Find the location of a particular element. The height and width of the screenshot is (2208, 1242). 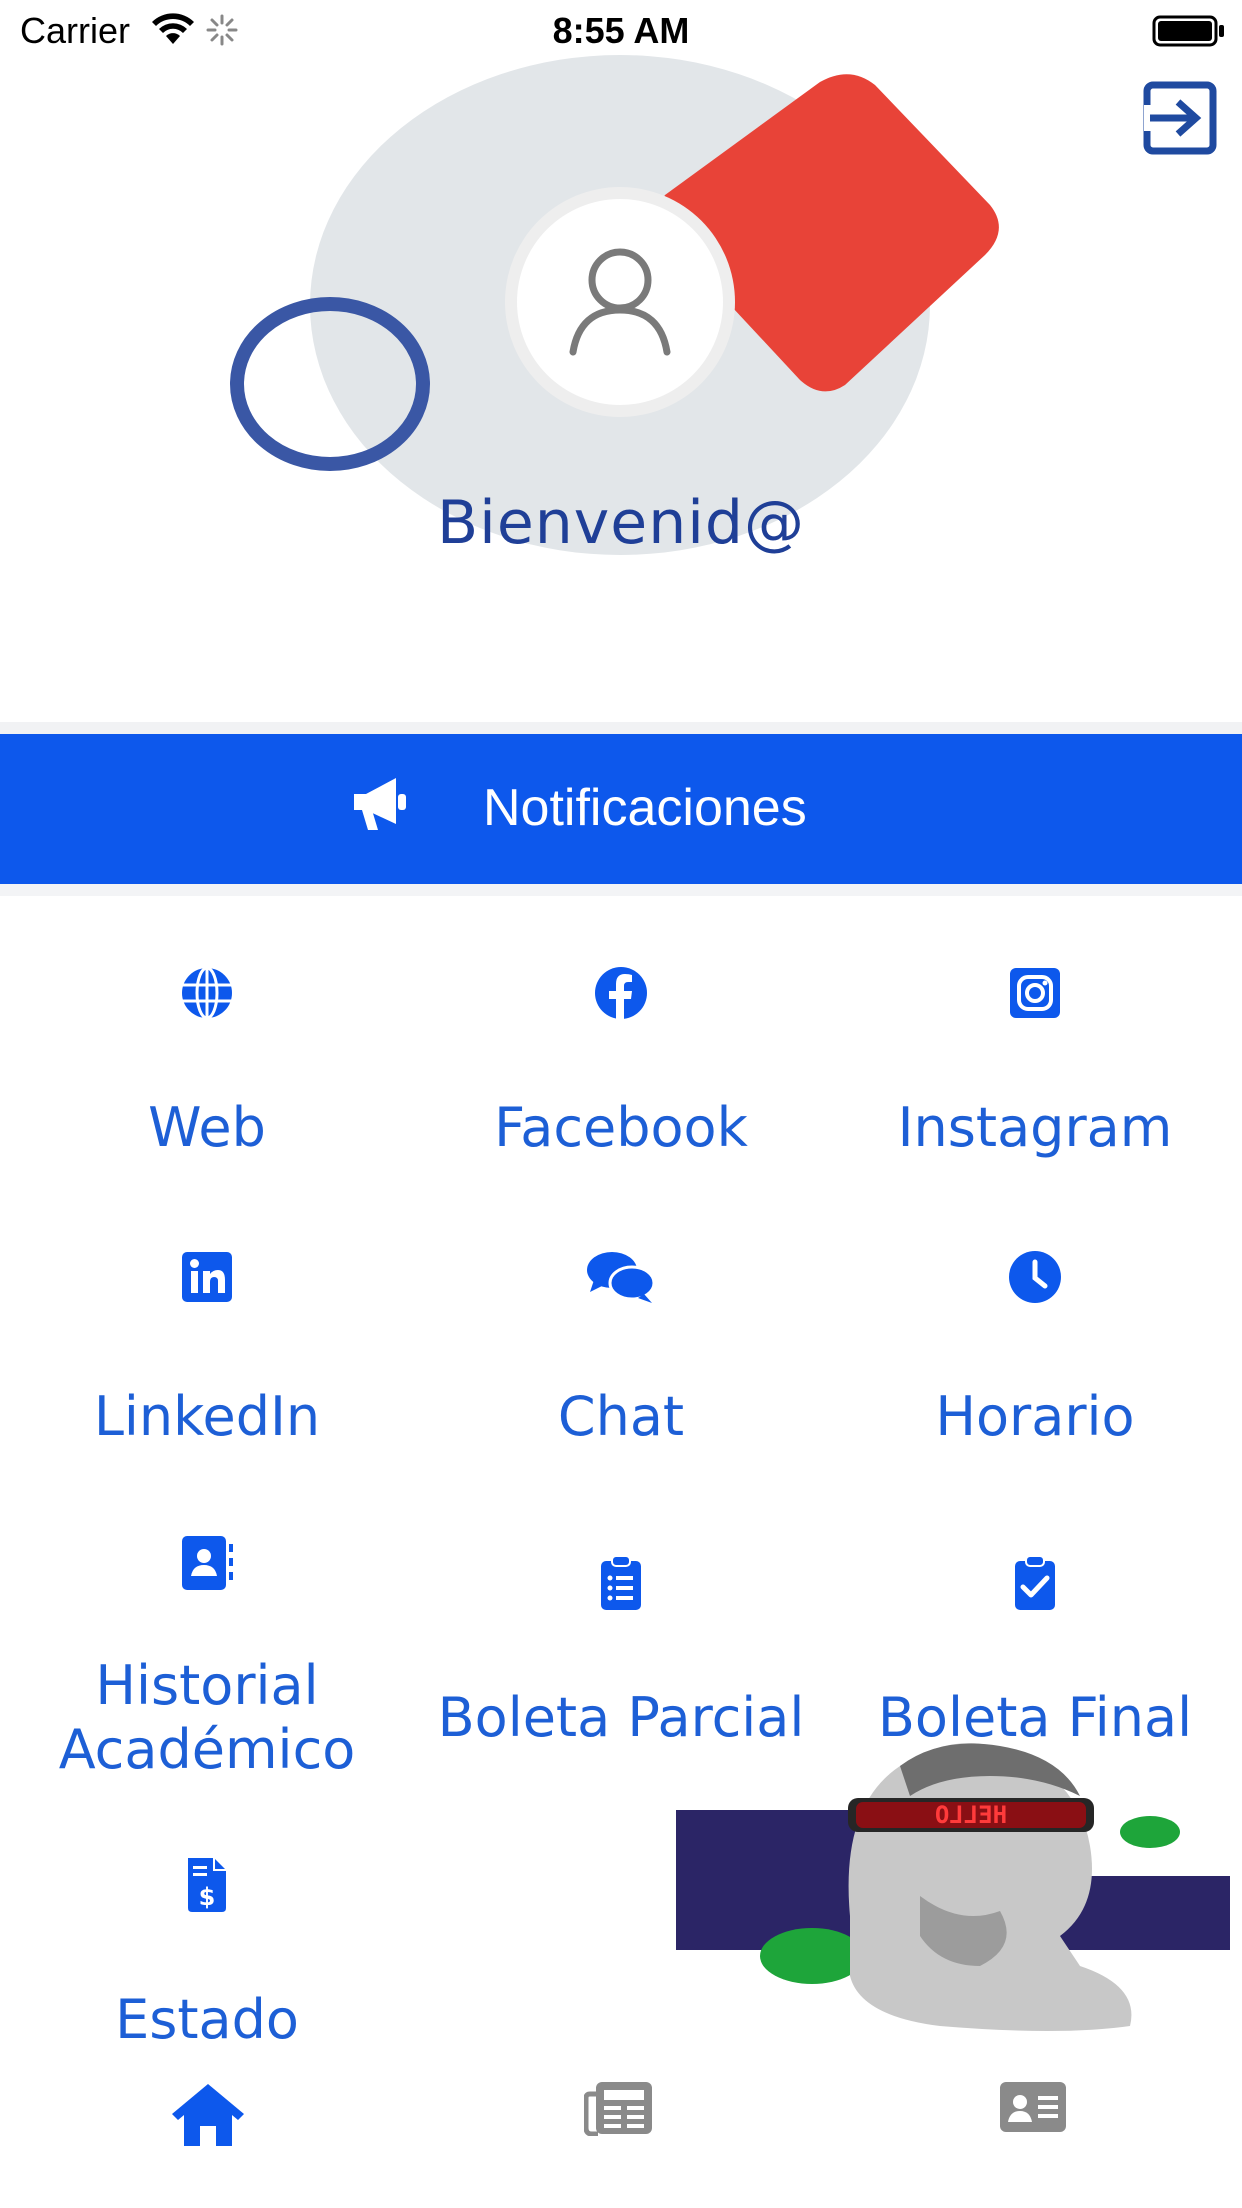

notifications-button: Notificaciones is located at coordinates (621, 809).